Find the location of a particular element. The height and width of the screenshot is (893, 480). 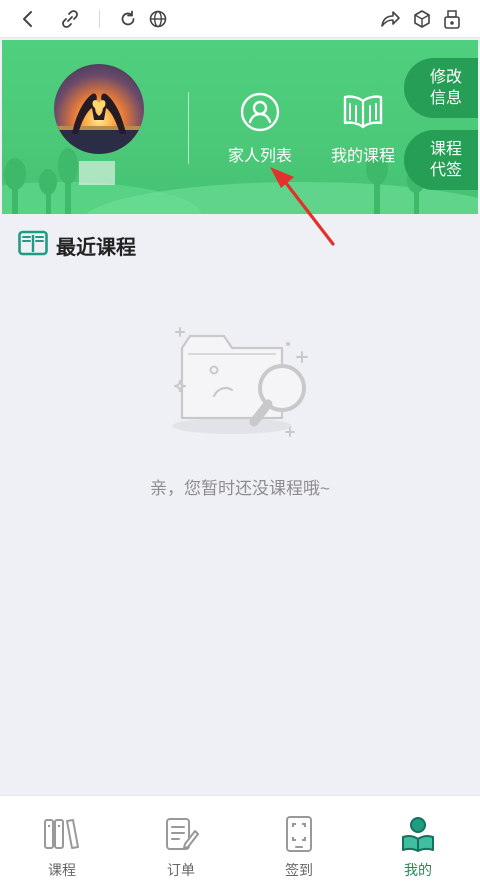

bookmark-icon is located at coordinates (452, 19).